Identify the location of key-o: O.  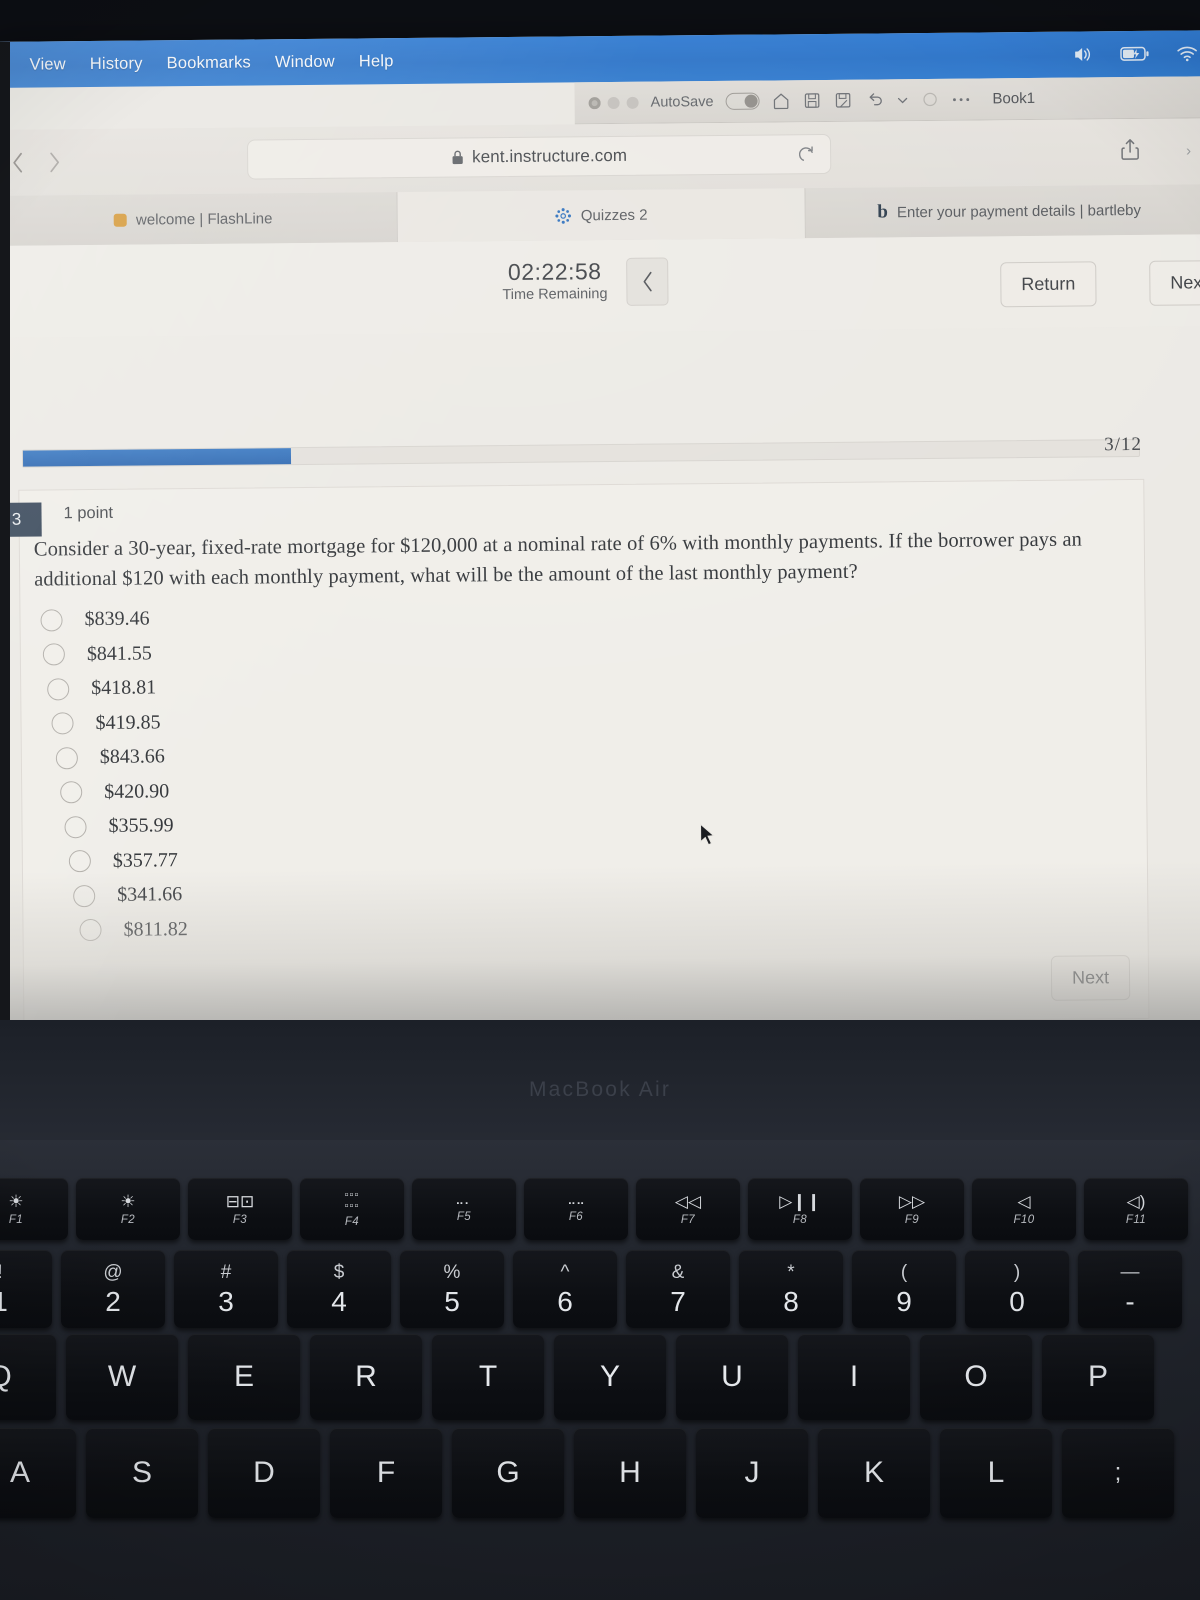
(976, 1377).